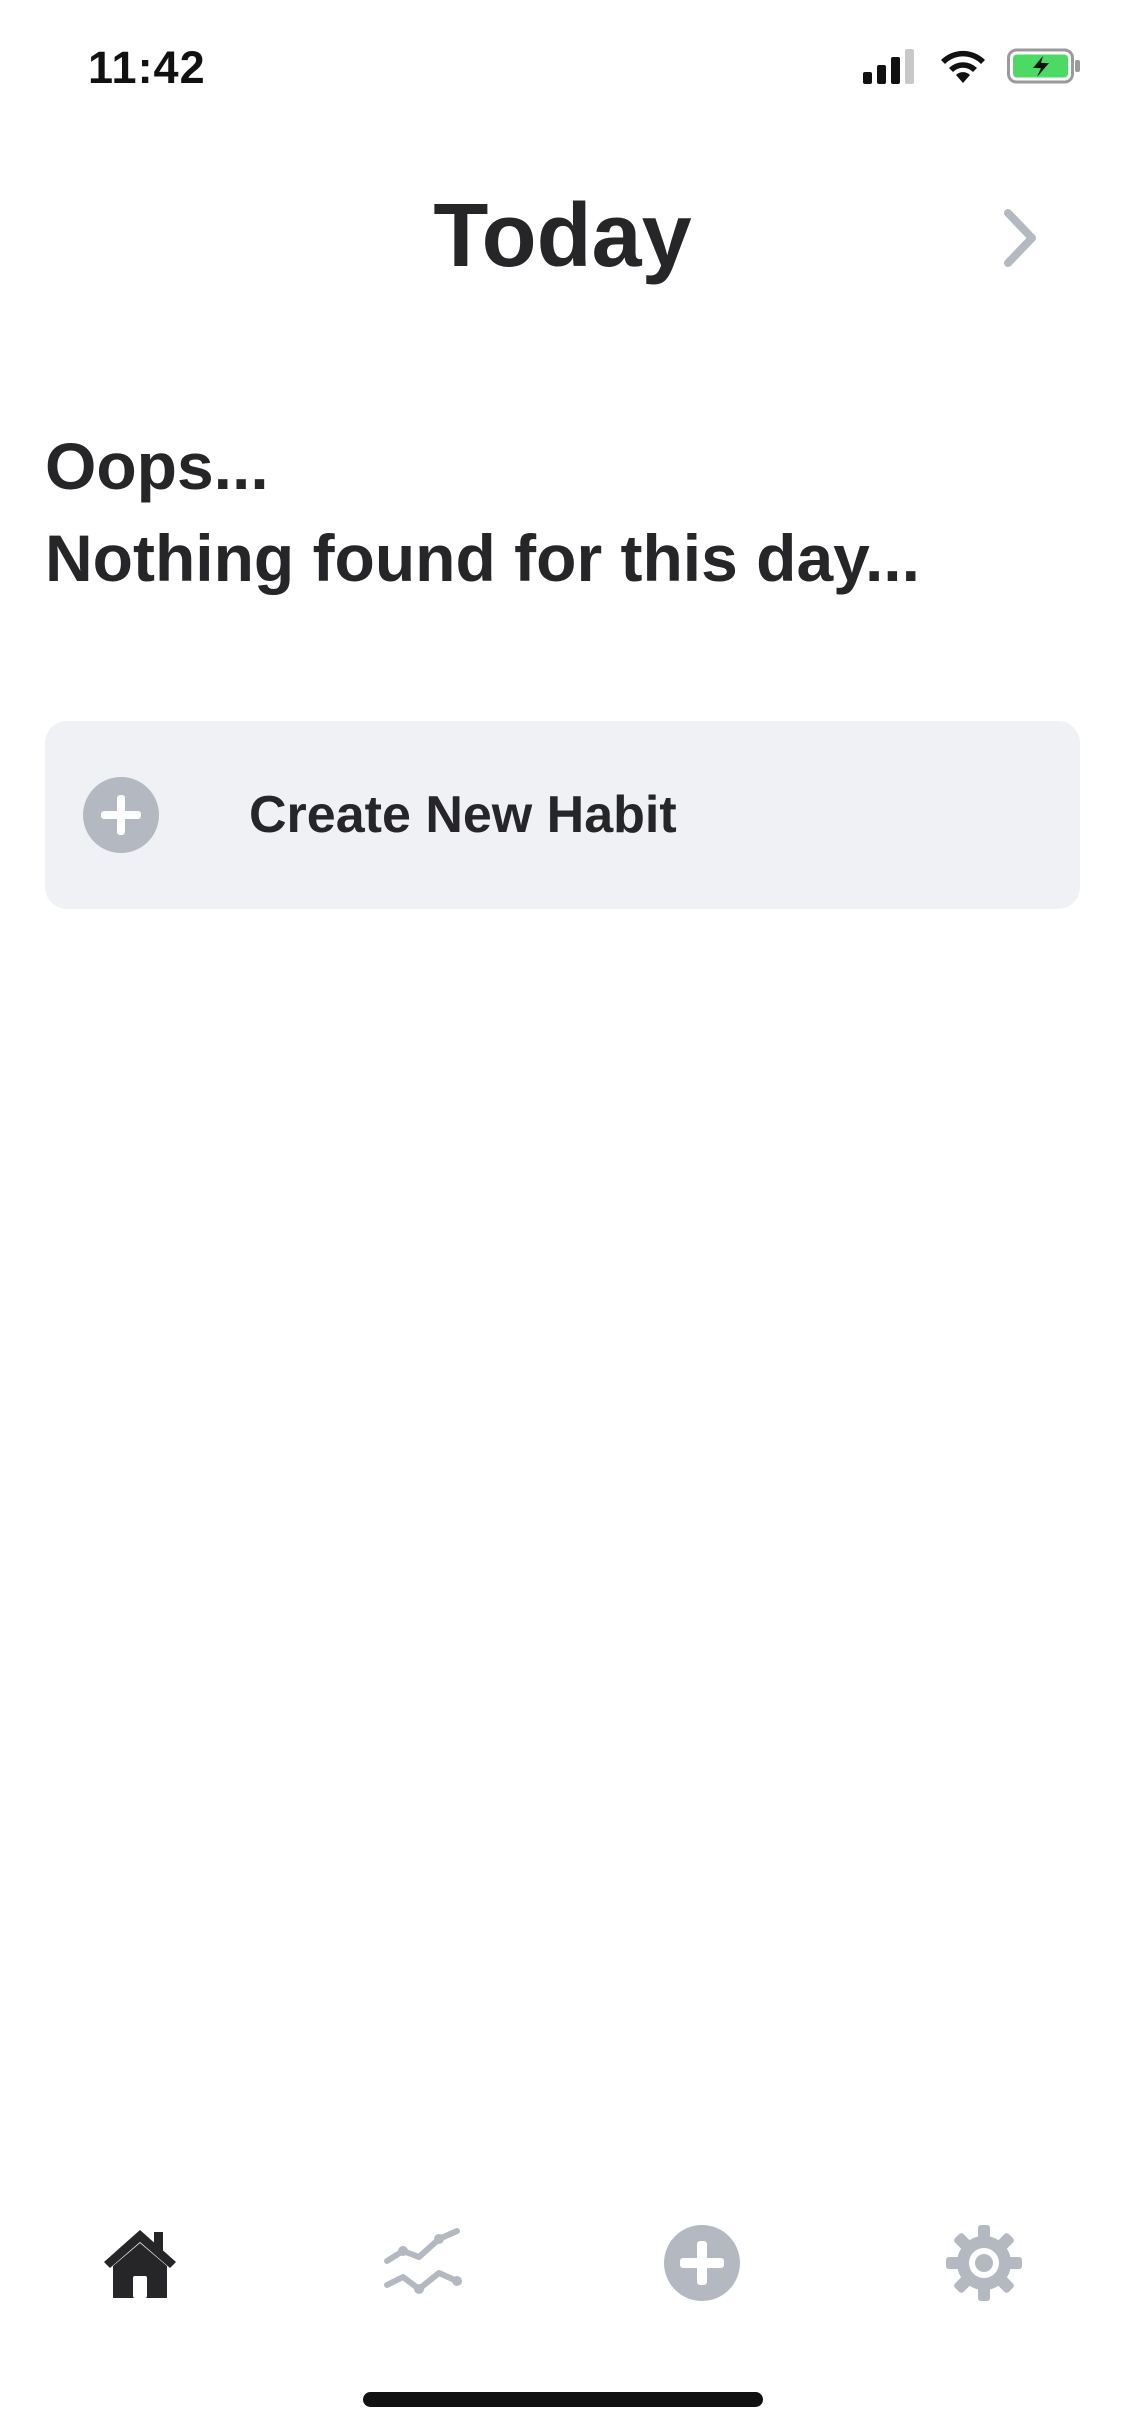  I want to click on status-icons, so click(972, 68).